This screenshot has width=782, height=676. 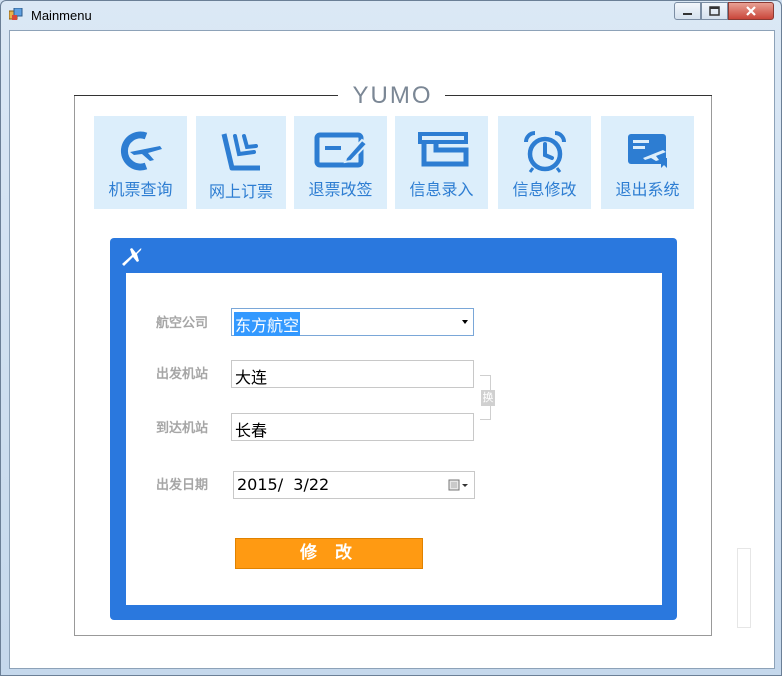 I want to click on logo: YUMO, so click(x=392, y=95).